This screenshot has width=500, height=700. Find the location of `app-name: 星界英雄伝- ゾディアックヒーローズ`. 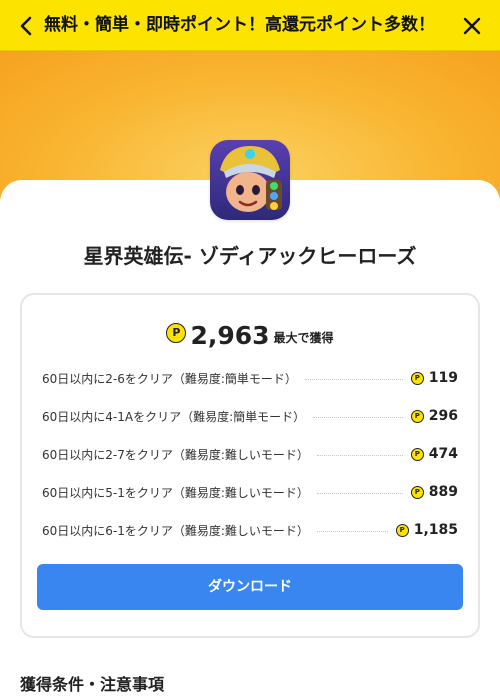

app-name: 星界英雄伝- ゾディアックヒーローズ is located at coordinates (250, 256).